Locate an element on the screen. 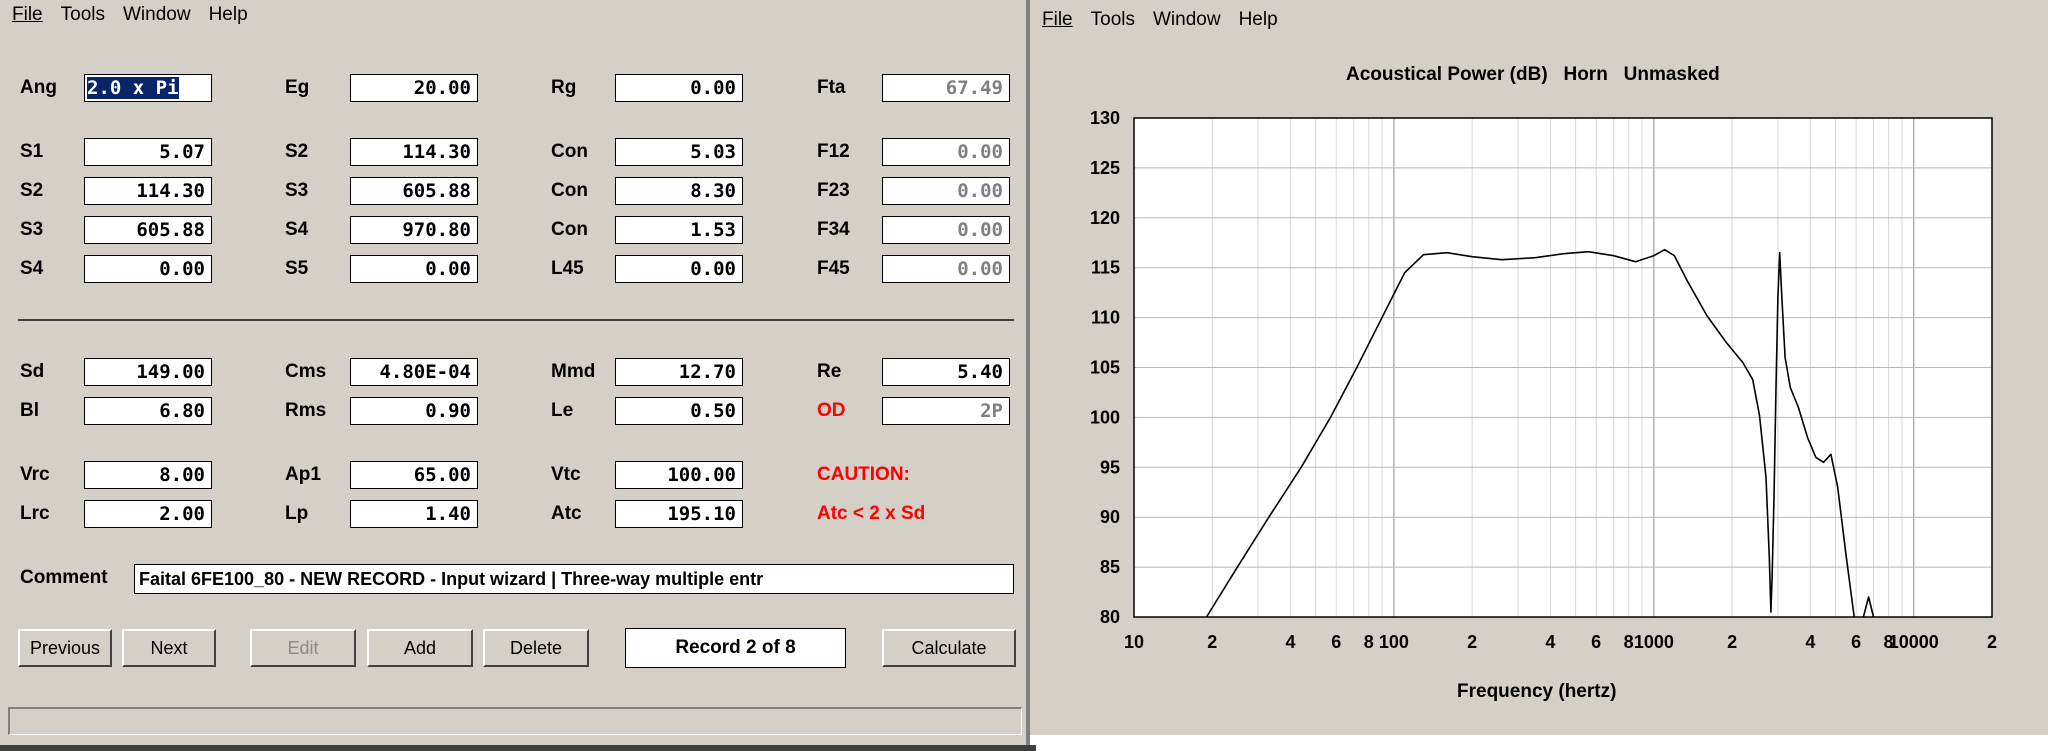 This screenshot has height=751, width=2048. field-sd: 149.00 is located at coordinates (148, 372).